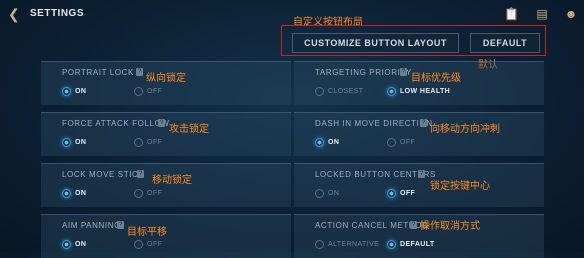 The height and width of the screenshot is (258, 584). I want to click on option-default: DEFAULT, so click(411, 244).